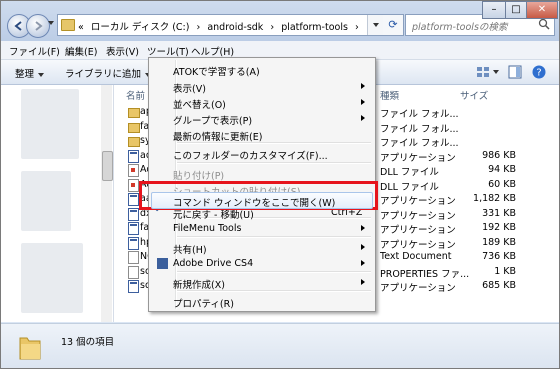 The width and height of the screenshot is (560, 369). I want to click on include-in-library-button: ライブラリに追加, so click(108, 73).